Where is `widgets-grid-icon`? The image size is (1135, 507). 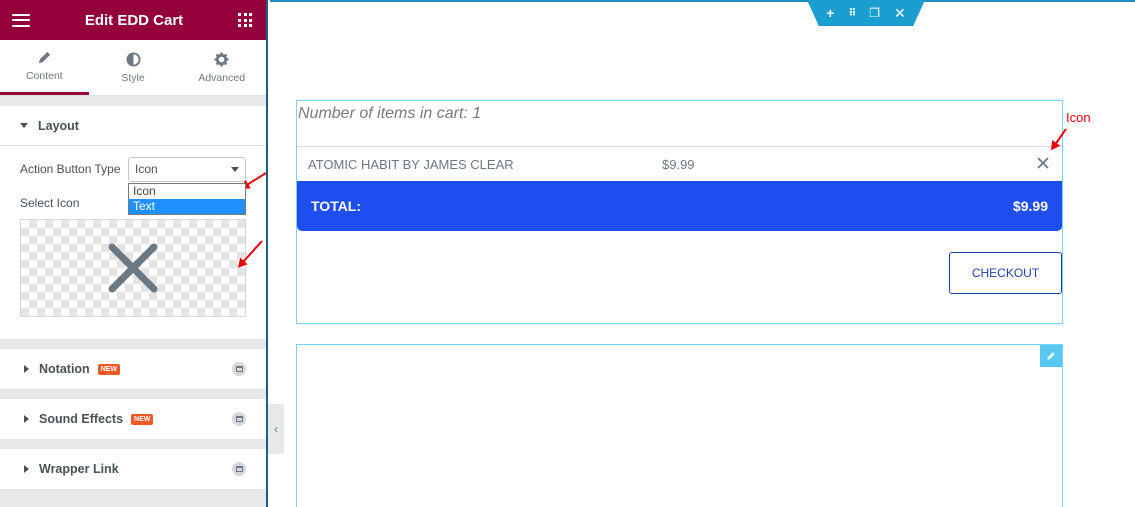
widgets-grid-icon is located at coordinates (245, 20).